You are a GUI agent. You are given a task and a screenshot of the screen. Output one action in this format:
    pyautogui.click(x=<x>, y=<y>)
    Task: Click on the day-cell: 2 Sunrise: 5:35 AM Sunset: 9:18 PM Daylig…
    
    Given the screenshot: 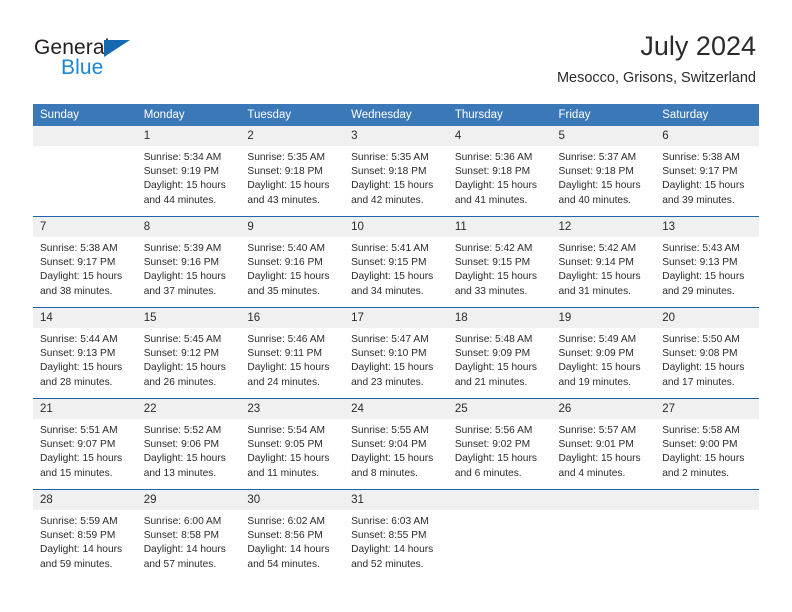 What is the action you would take?
    pyautogui.click(x=292, y=171)
    